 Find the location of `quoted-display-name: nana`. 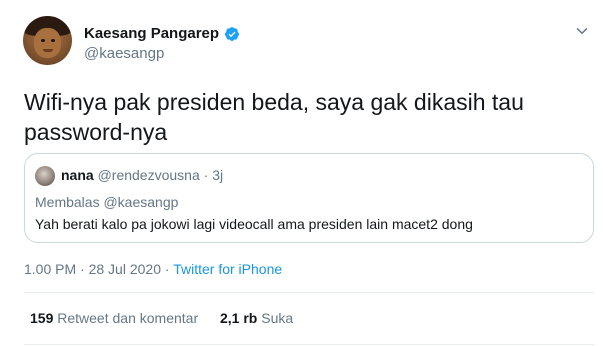

quoted-display-name: nana is located at coordinates (77, 175).